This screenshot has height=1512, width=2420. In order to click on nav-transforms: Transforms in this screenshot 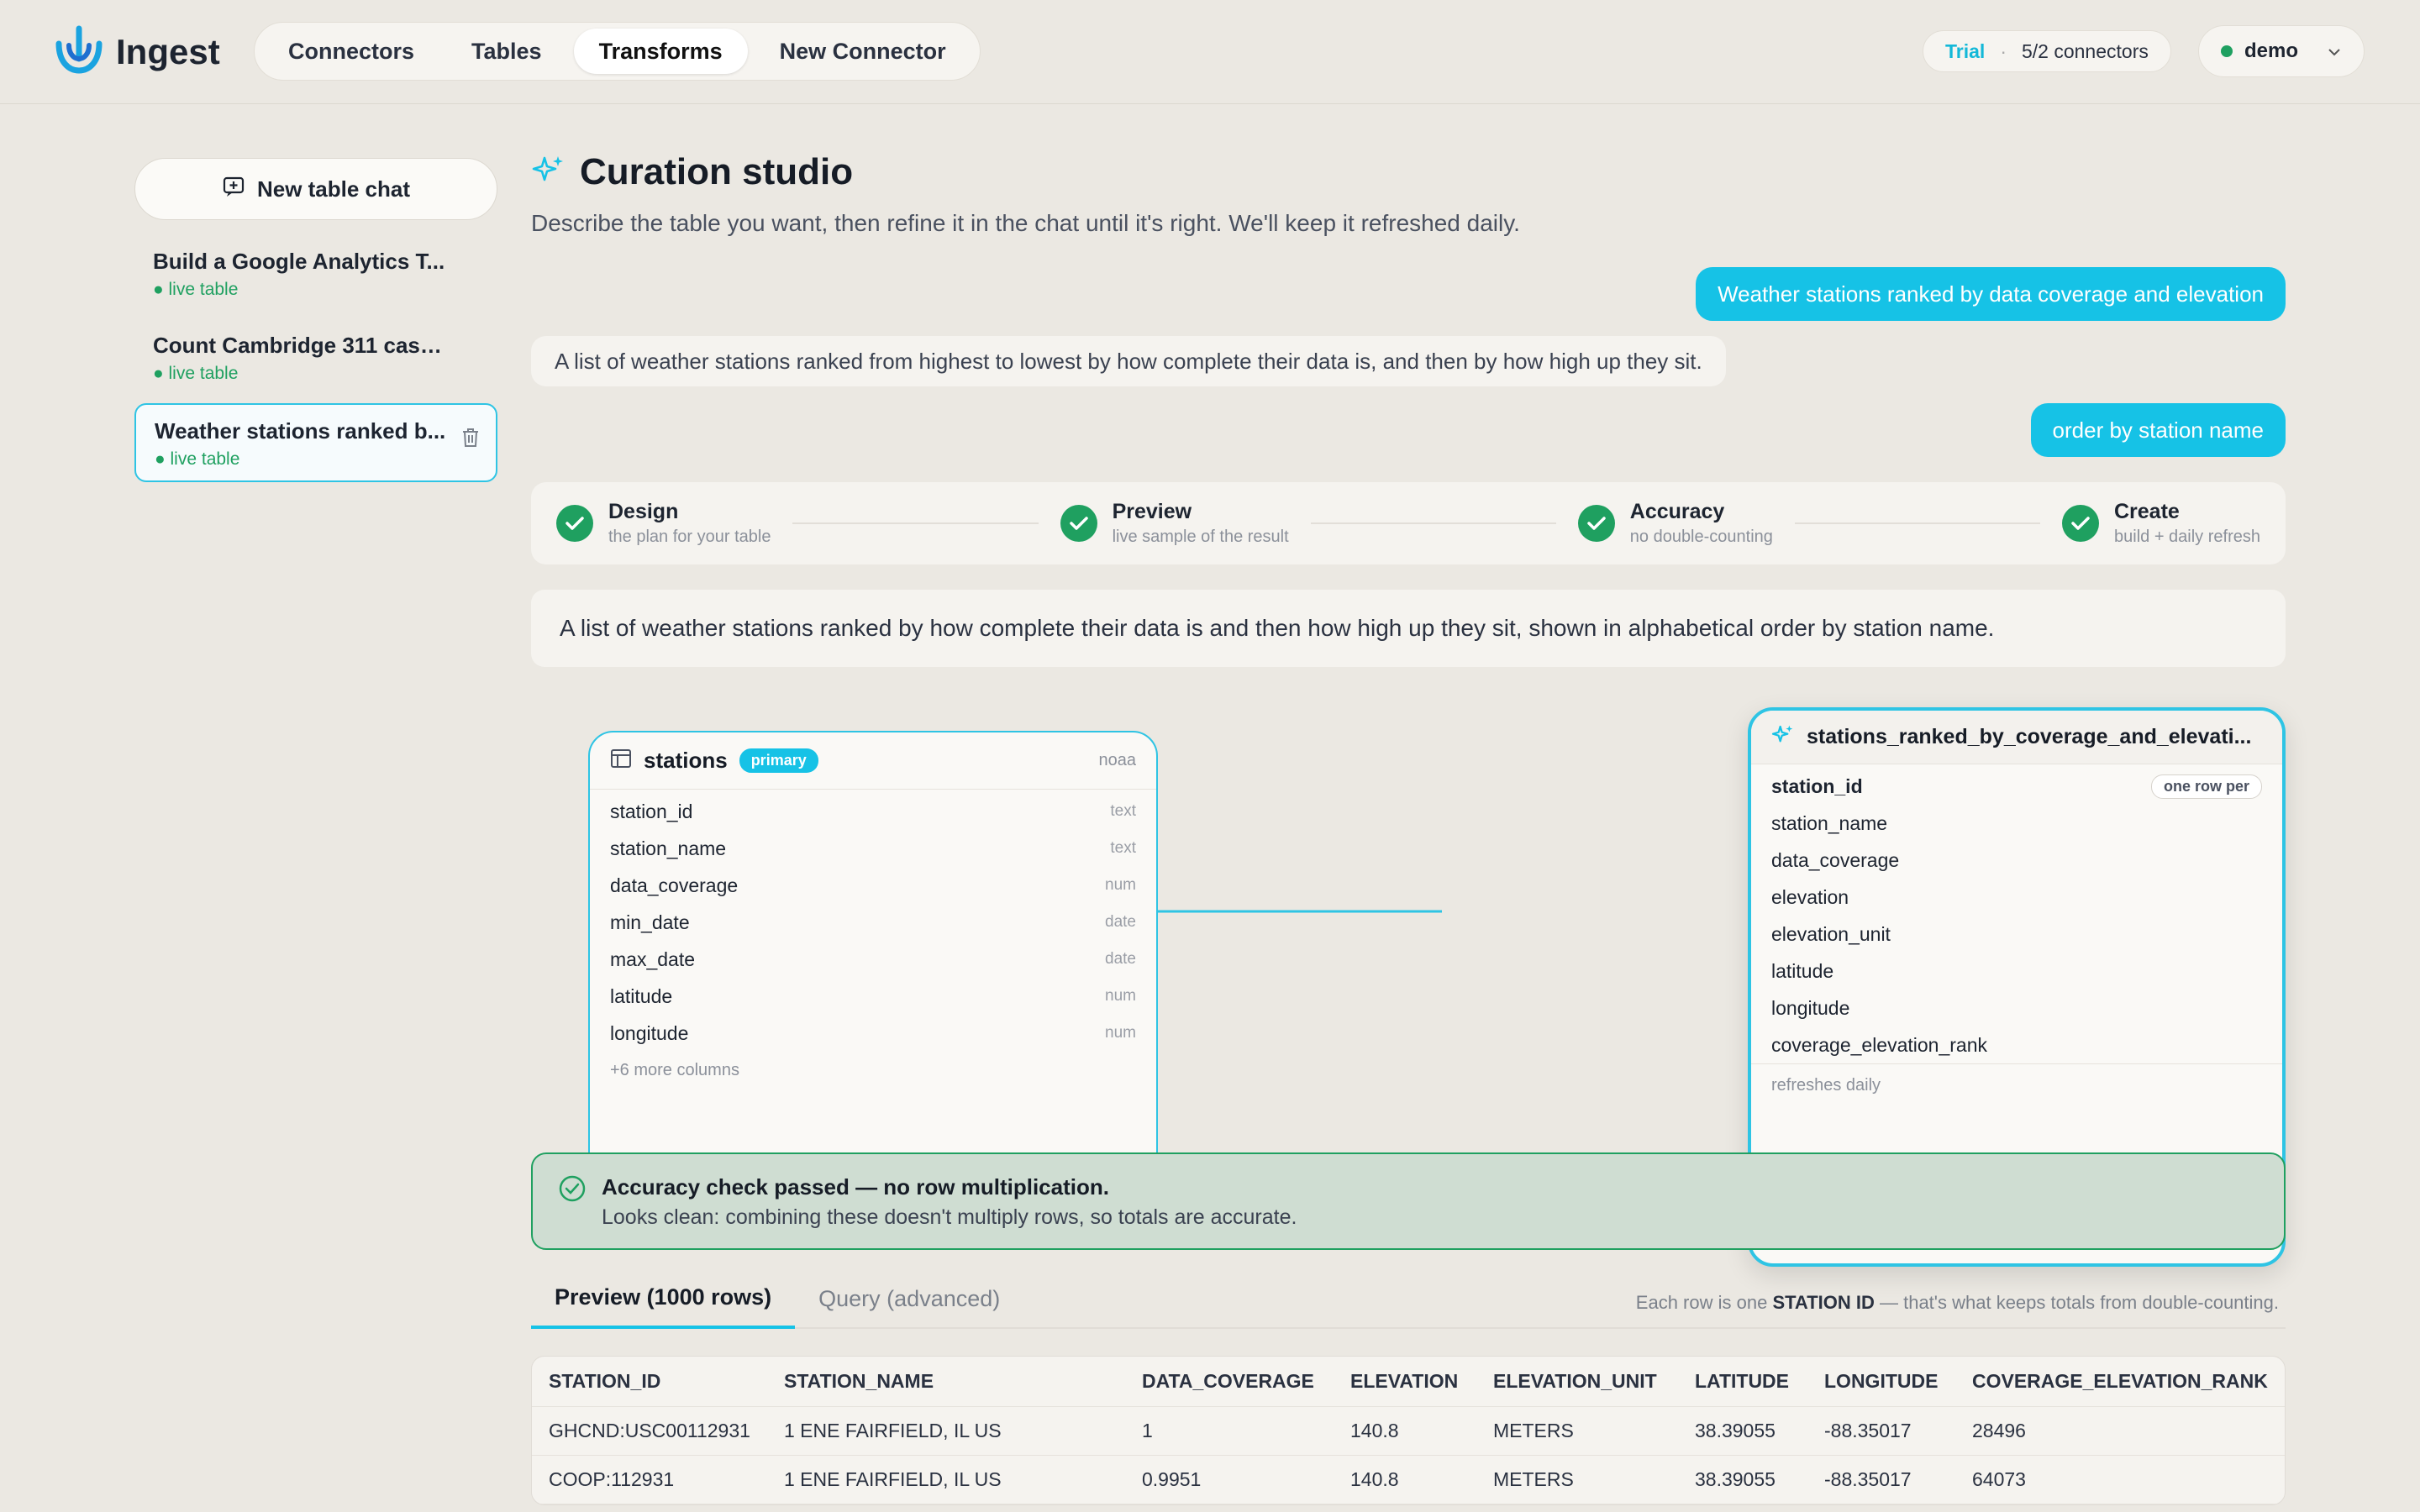, I will do `click(660, 51)`.